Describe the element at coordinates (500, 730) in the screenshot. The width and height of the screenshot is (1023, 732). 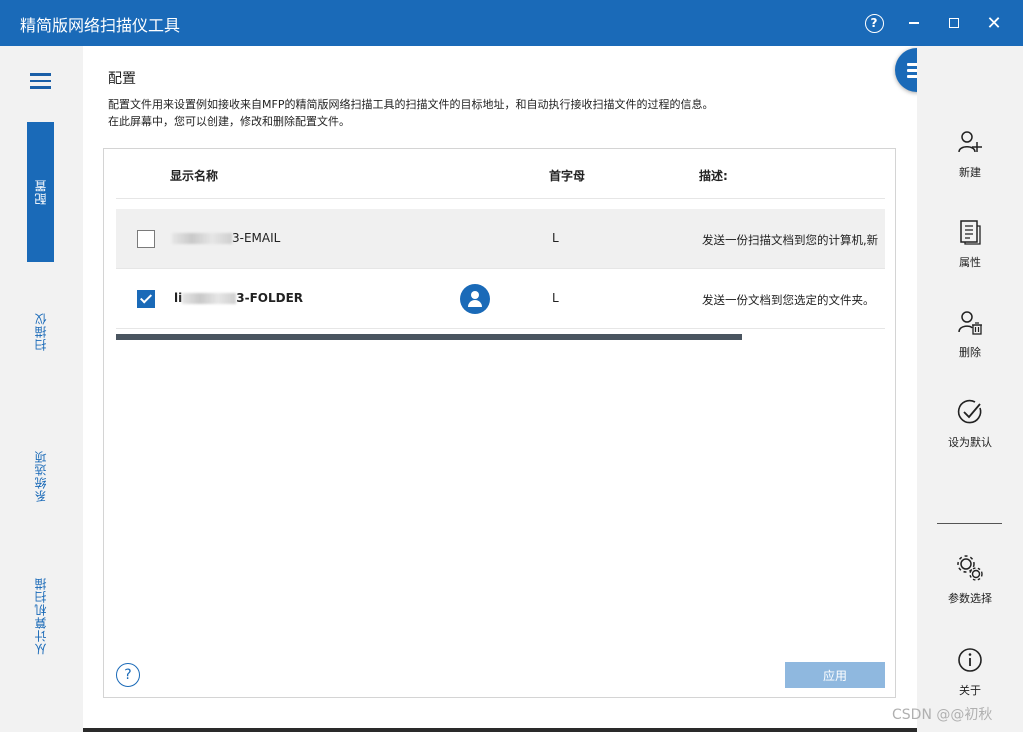
I see `bottom-strip` at that location.